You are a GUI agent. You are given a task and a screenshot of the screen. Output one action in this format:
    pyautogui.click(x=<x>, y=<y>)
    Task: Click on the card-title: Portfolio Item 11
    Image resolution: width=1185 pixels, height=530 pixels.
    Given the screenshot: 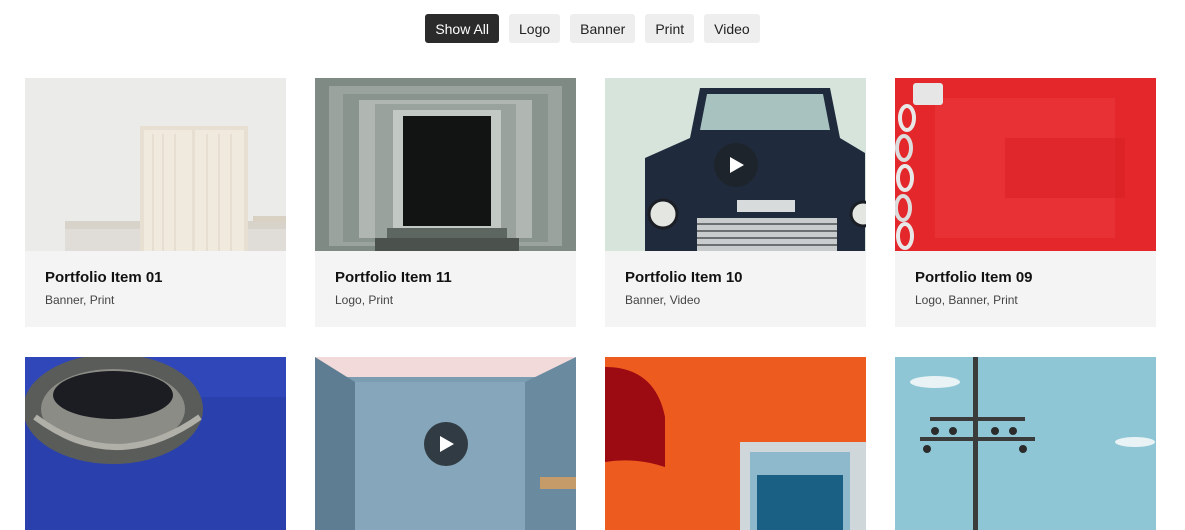 What is the action you would take?
    pyautogui.click(x=445, y=277)
    